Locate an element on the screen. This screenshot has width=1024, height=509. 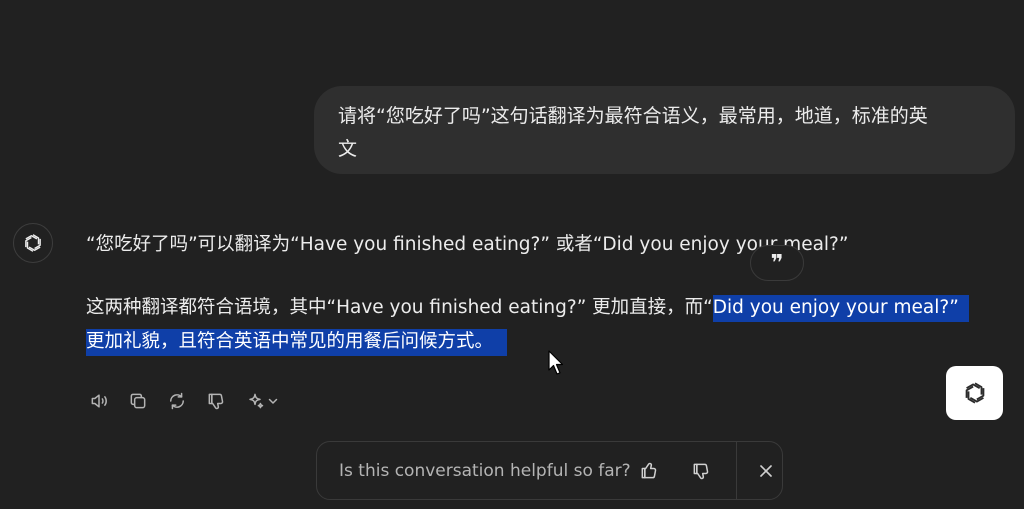
conversation-feedback-bar: Is this conversation helpful so far? is located at coordinates (549, 470).